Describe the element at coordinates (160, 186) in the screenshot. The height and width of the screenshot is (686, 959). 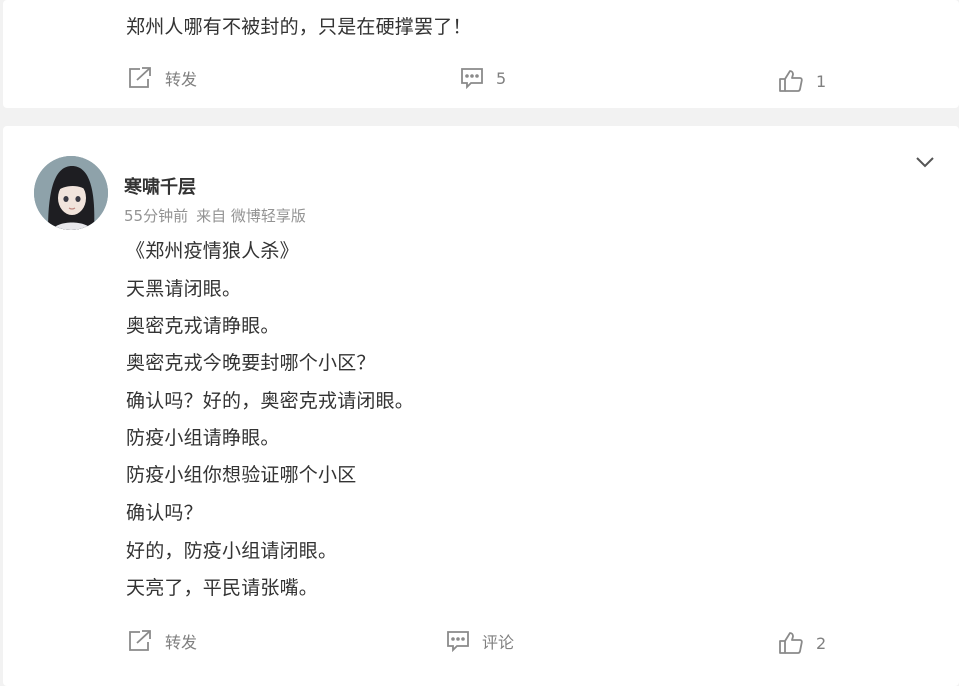
I see `username: 寒啸千层` at that location.